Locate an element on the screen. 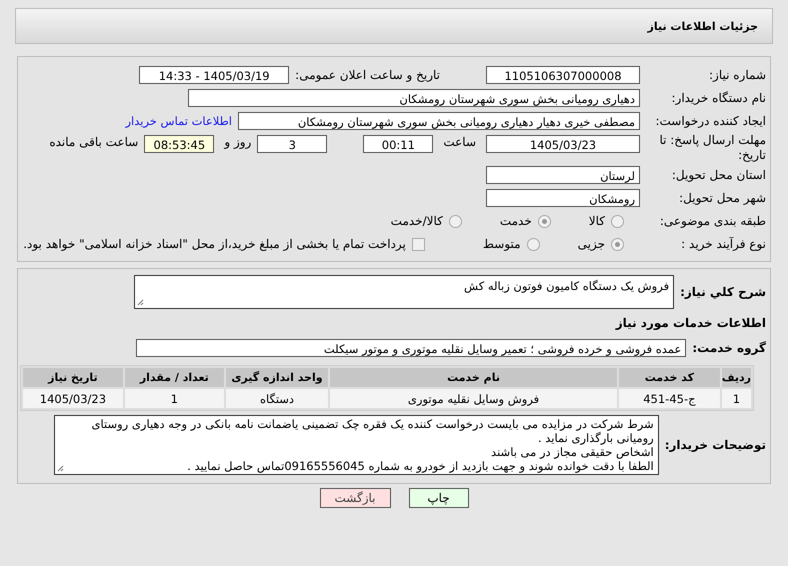  radio-label: متوسط is located at coordinates (501, 244).